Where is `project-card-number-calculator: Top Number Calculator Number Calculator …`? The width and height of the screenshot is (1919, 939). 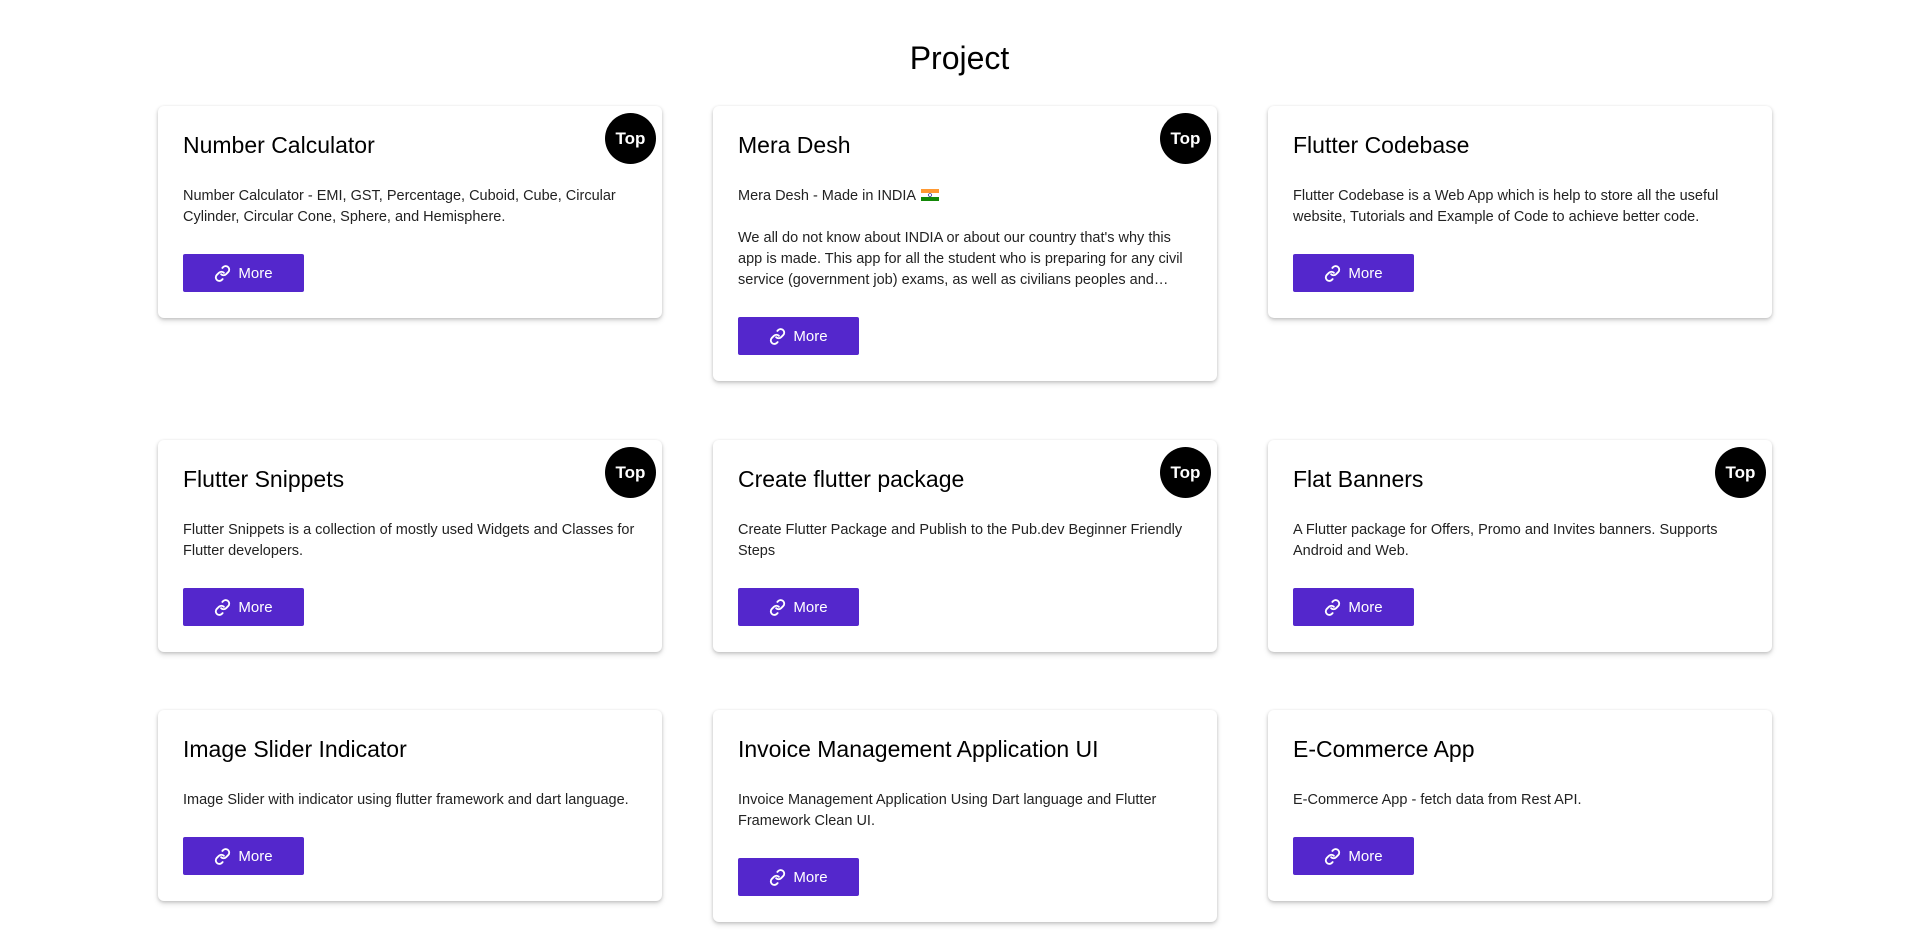 project-card-number-calculator: Top Number Calculator Number Calculator … is located at coordinates (410, 212).